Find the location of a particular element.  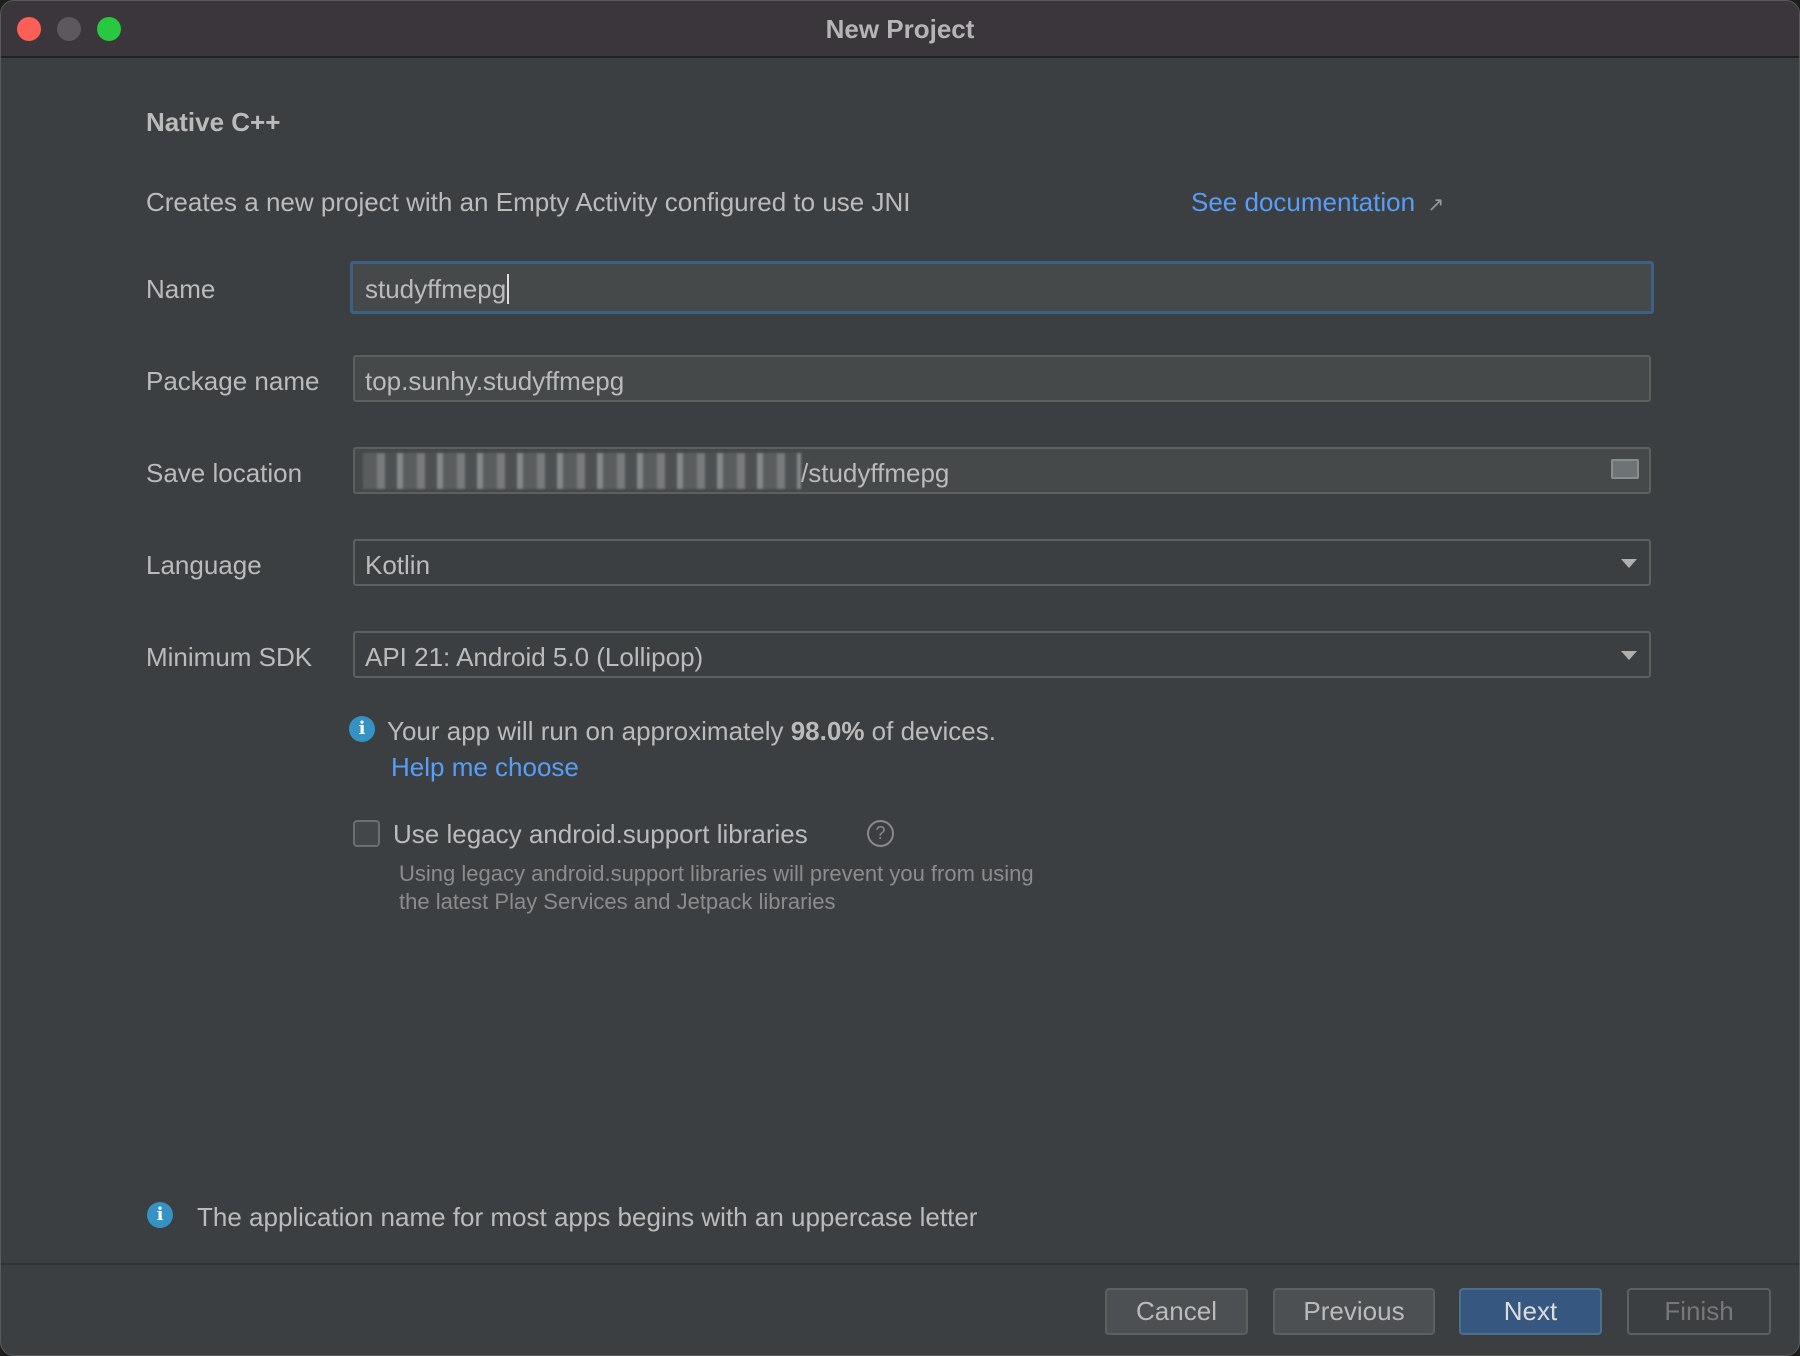

template-title: Native C++ is located at coordinates (213, 122).